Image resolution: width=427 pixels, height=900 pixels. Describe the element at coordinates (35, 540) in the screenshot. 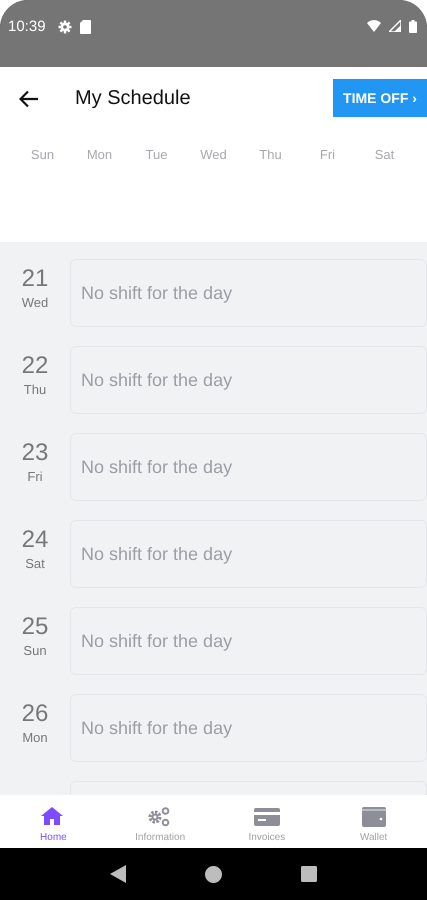

I see `day-number: 24` at that location.